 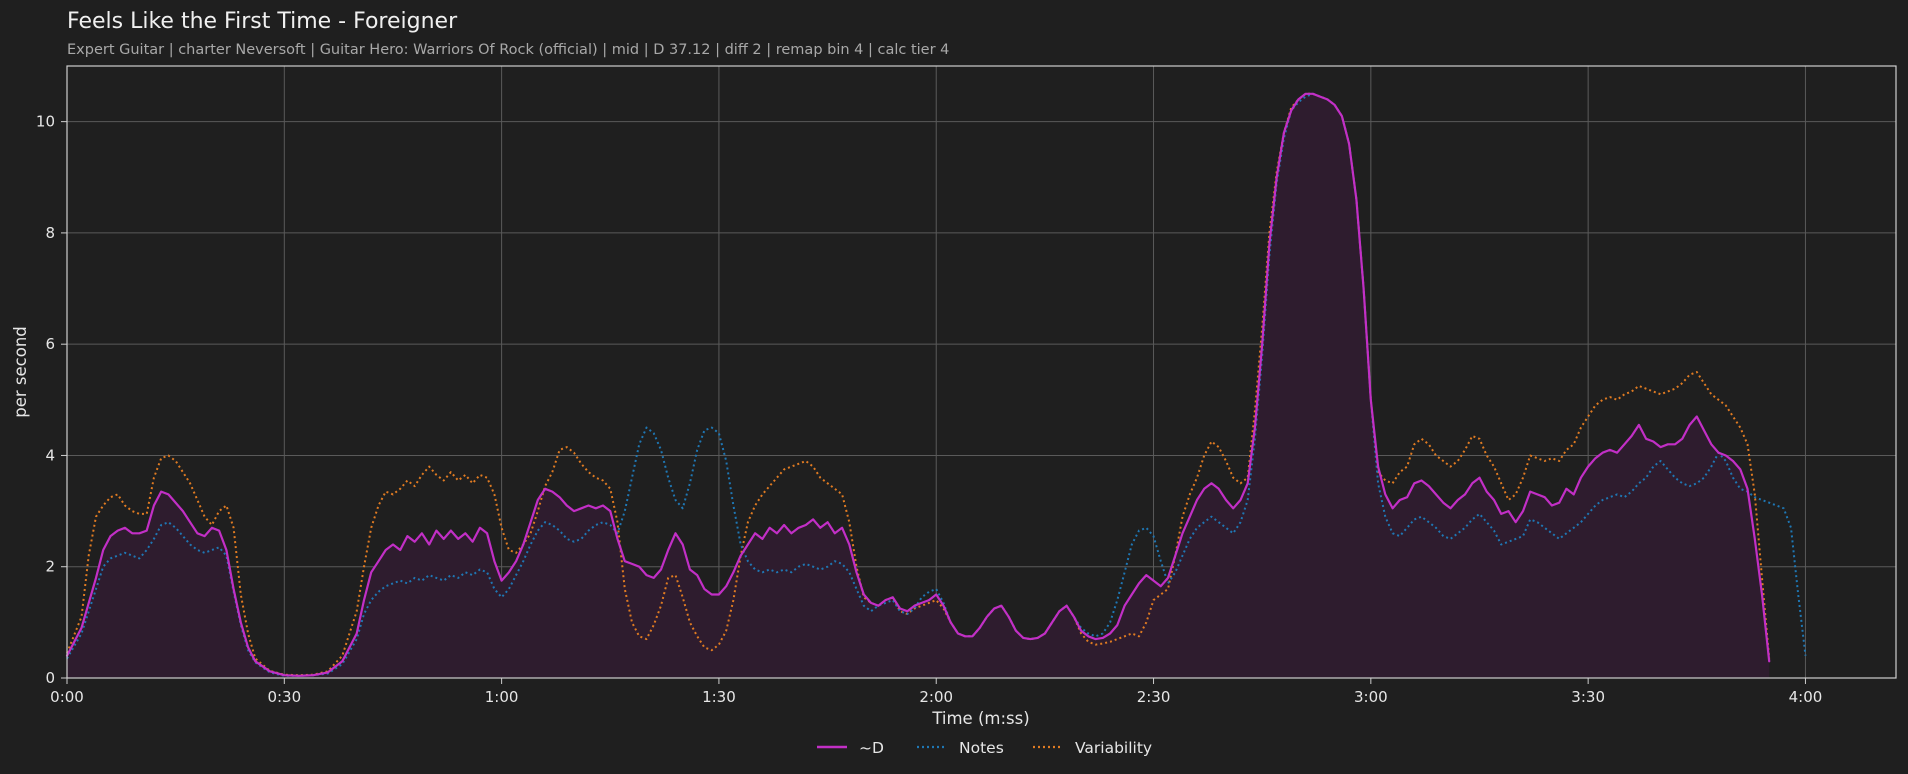 I want to click on x-axis-label: Time (m:ss), so click(x=980, y=718).